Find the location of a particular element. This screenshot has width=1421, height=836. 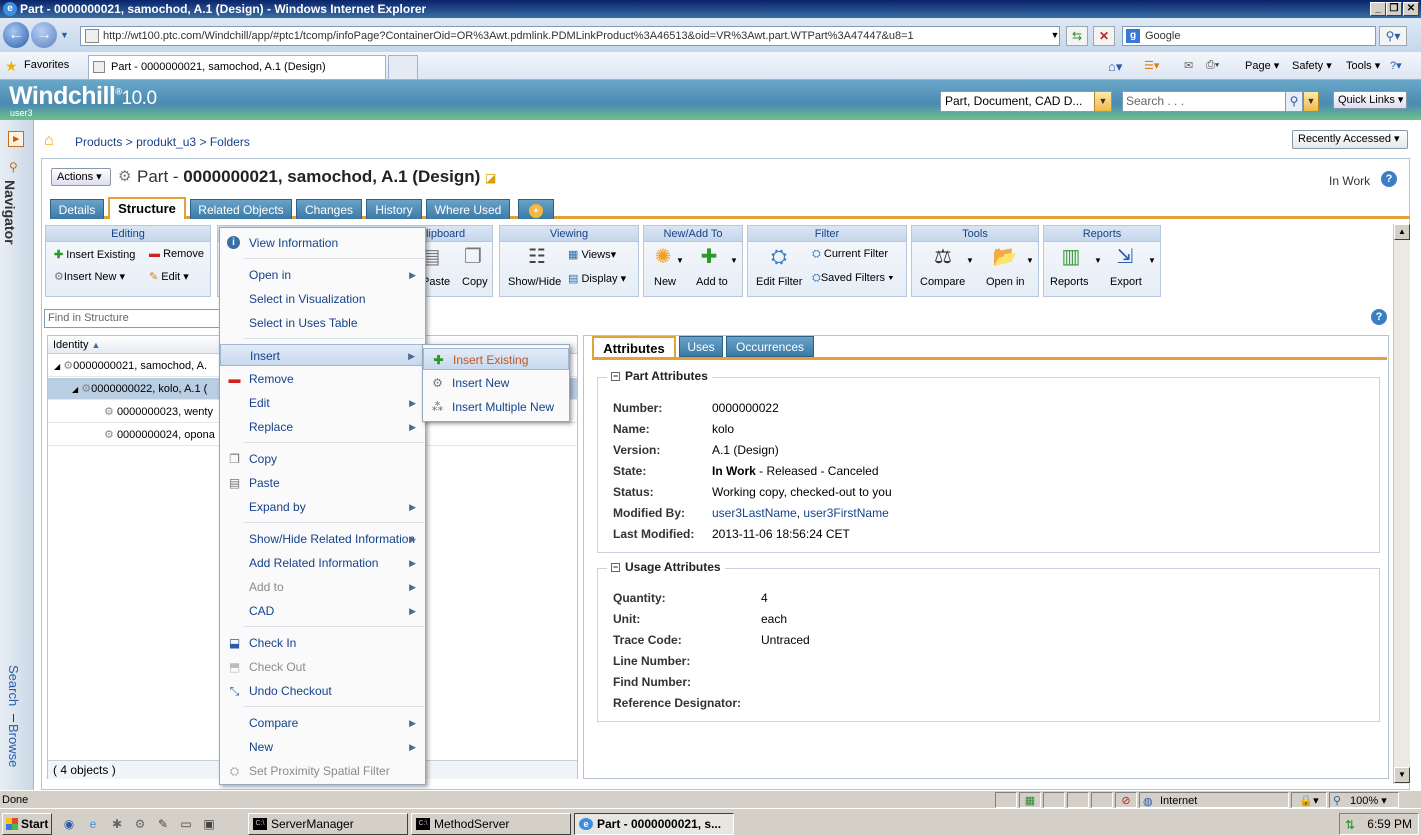

quick-links-button: Quick Links ▾ is located at coordinates (1370, 100).